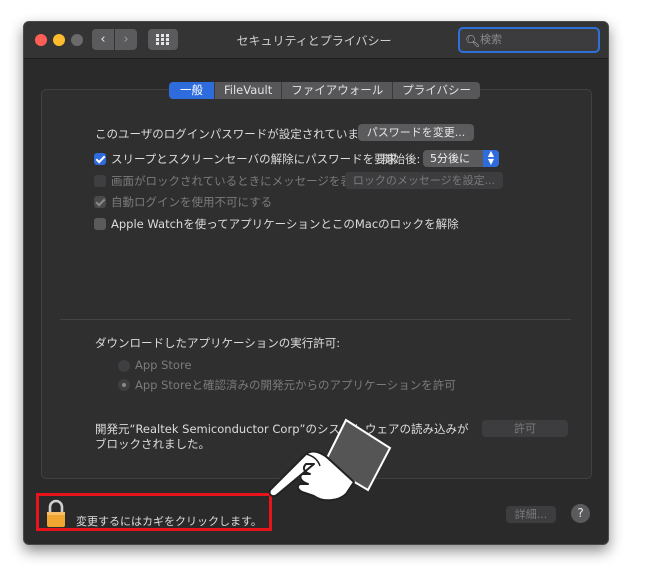  What do you see at coordinates (491, 39) in the screenshot?
I see `search-placeholder: 検索` at bounding box center [491, 39].